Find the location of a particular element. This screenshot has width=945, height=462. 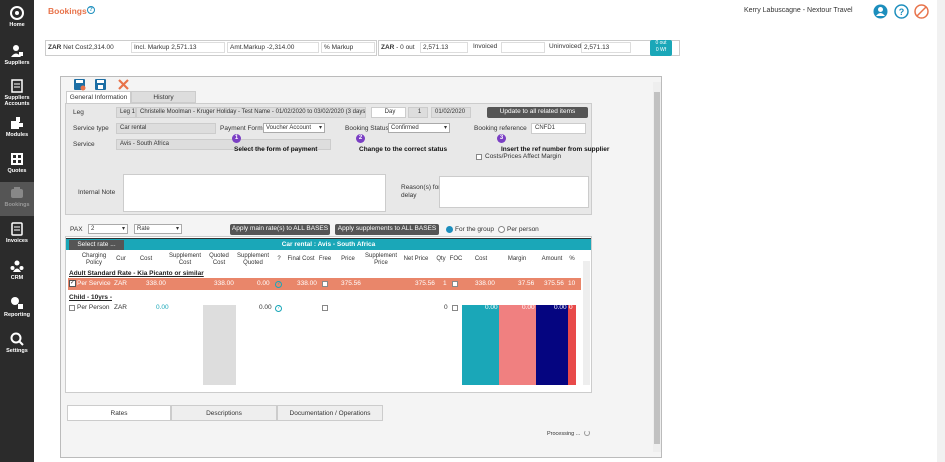

payment-form-select: Voucher Account is located at coordinates (294, 128).